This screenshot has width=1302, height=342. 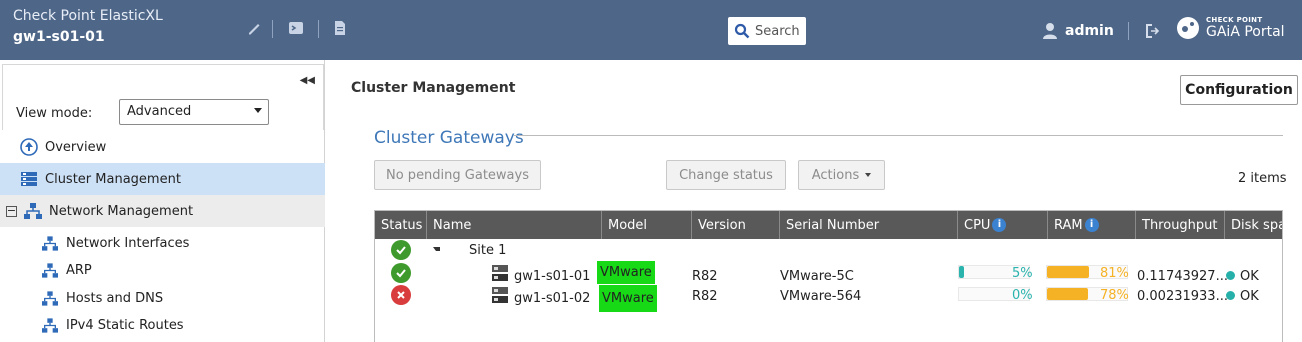 I want to click on actions-button: Actions, so click(x=841, y=175).